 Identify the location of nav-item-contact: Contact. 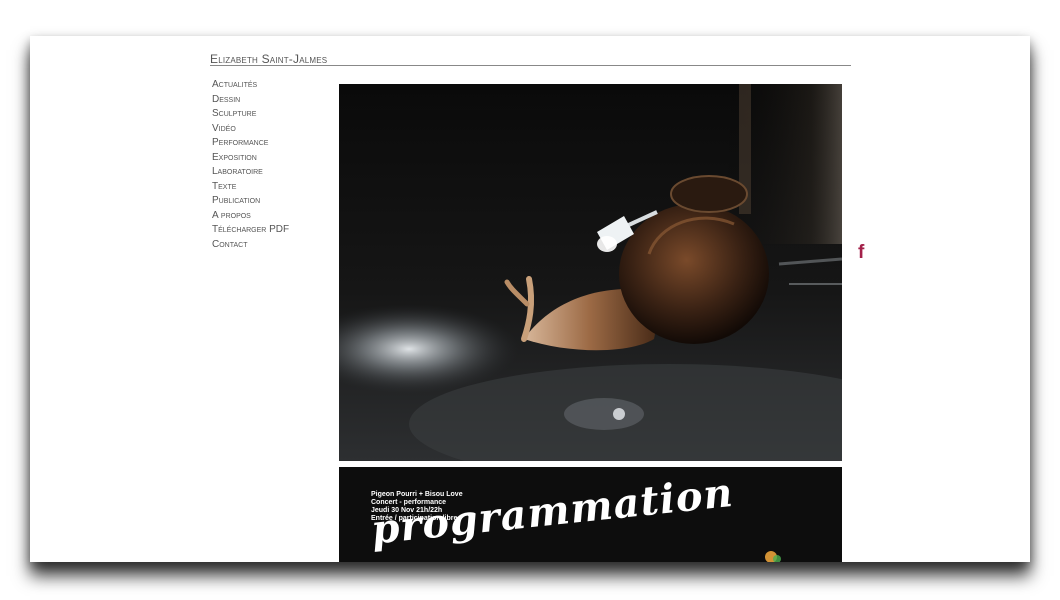
(250, 245).